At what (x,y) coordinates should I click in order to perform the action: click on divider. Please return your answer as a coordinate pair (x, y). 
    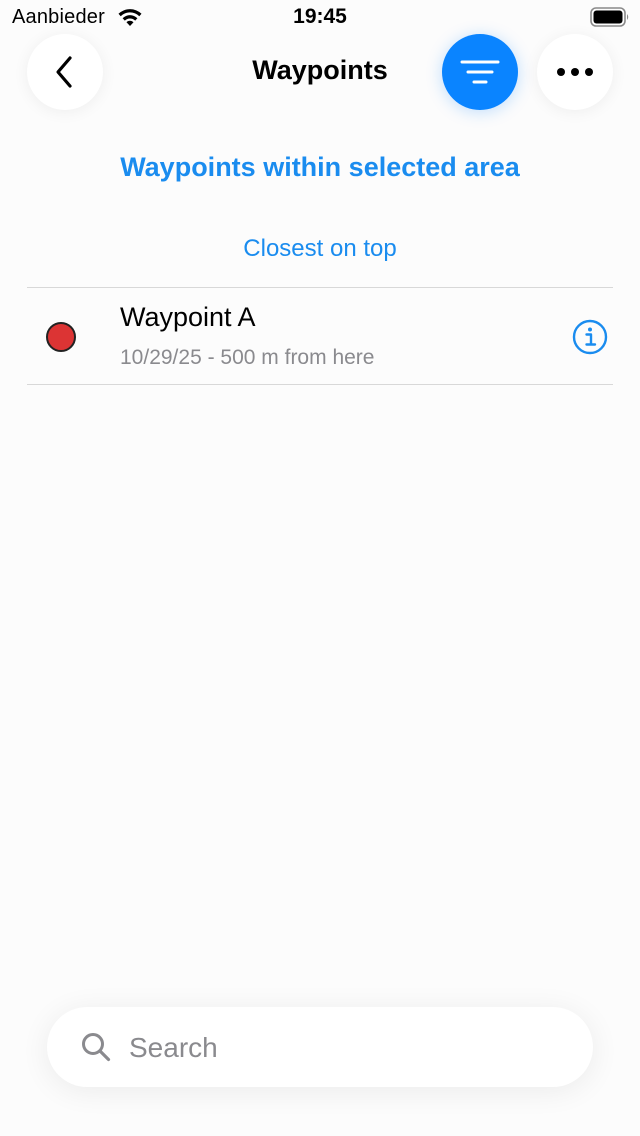
    Looking at the image, I should click on (320, 384).